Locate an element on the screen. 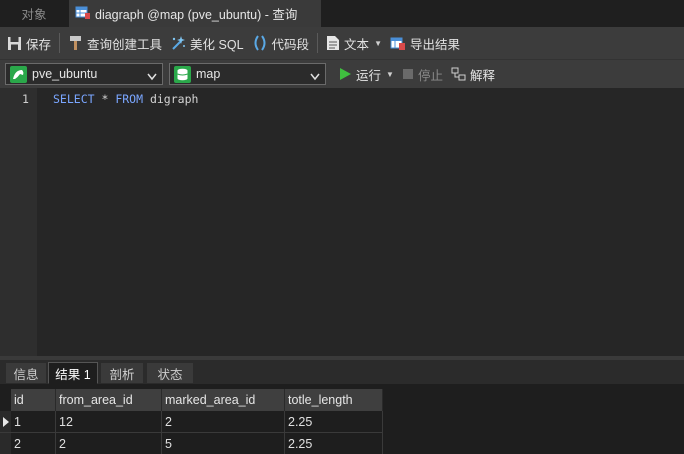 This screenshot has height=454, width=684. query-table-icon is located at coordinates (83, 13).